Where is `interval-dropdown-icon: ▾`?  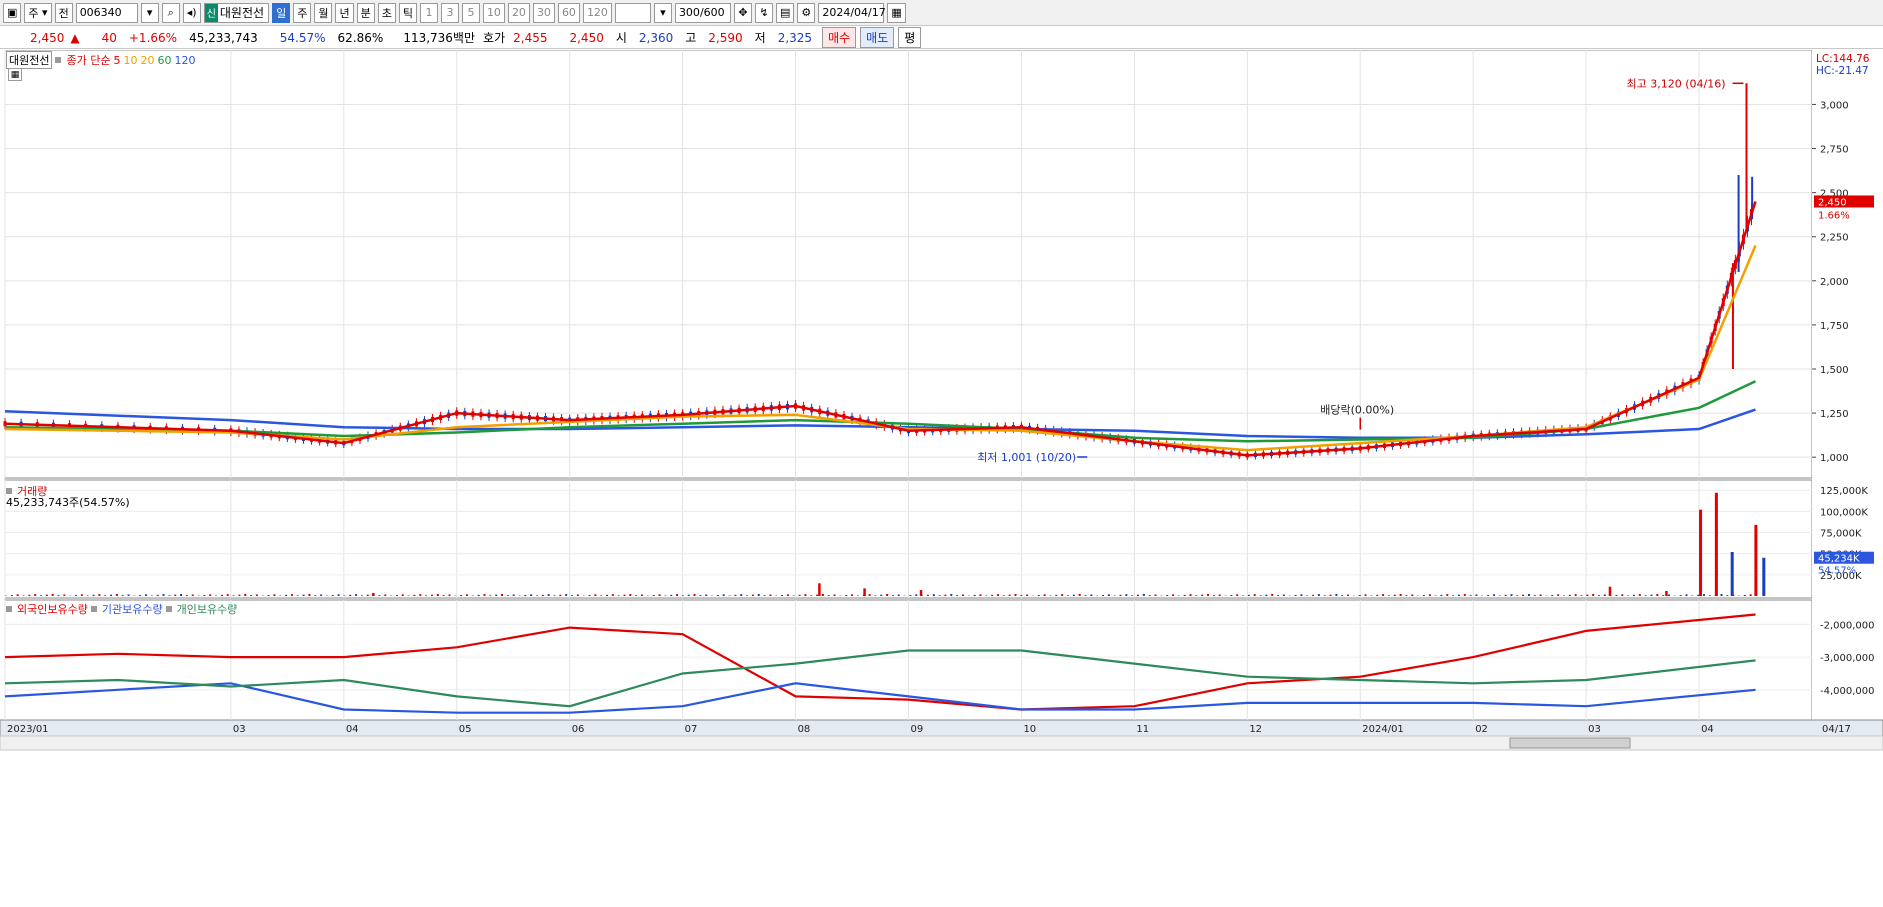
interval-dropdown-icon: ▾ is located at coordinates (663, 13).